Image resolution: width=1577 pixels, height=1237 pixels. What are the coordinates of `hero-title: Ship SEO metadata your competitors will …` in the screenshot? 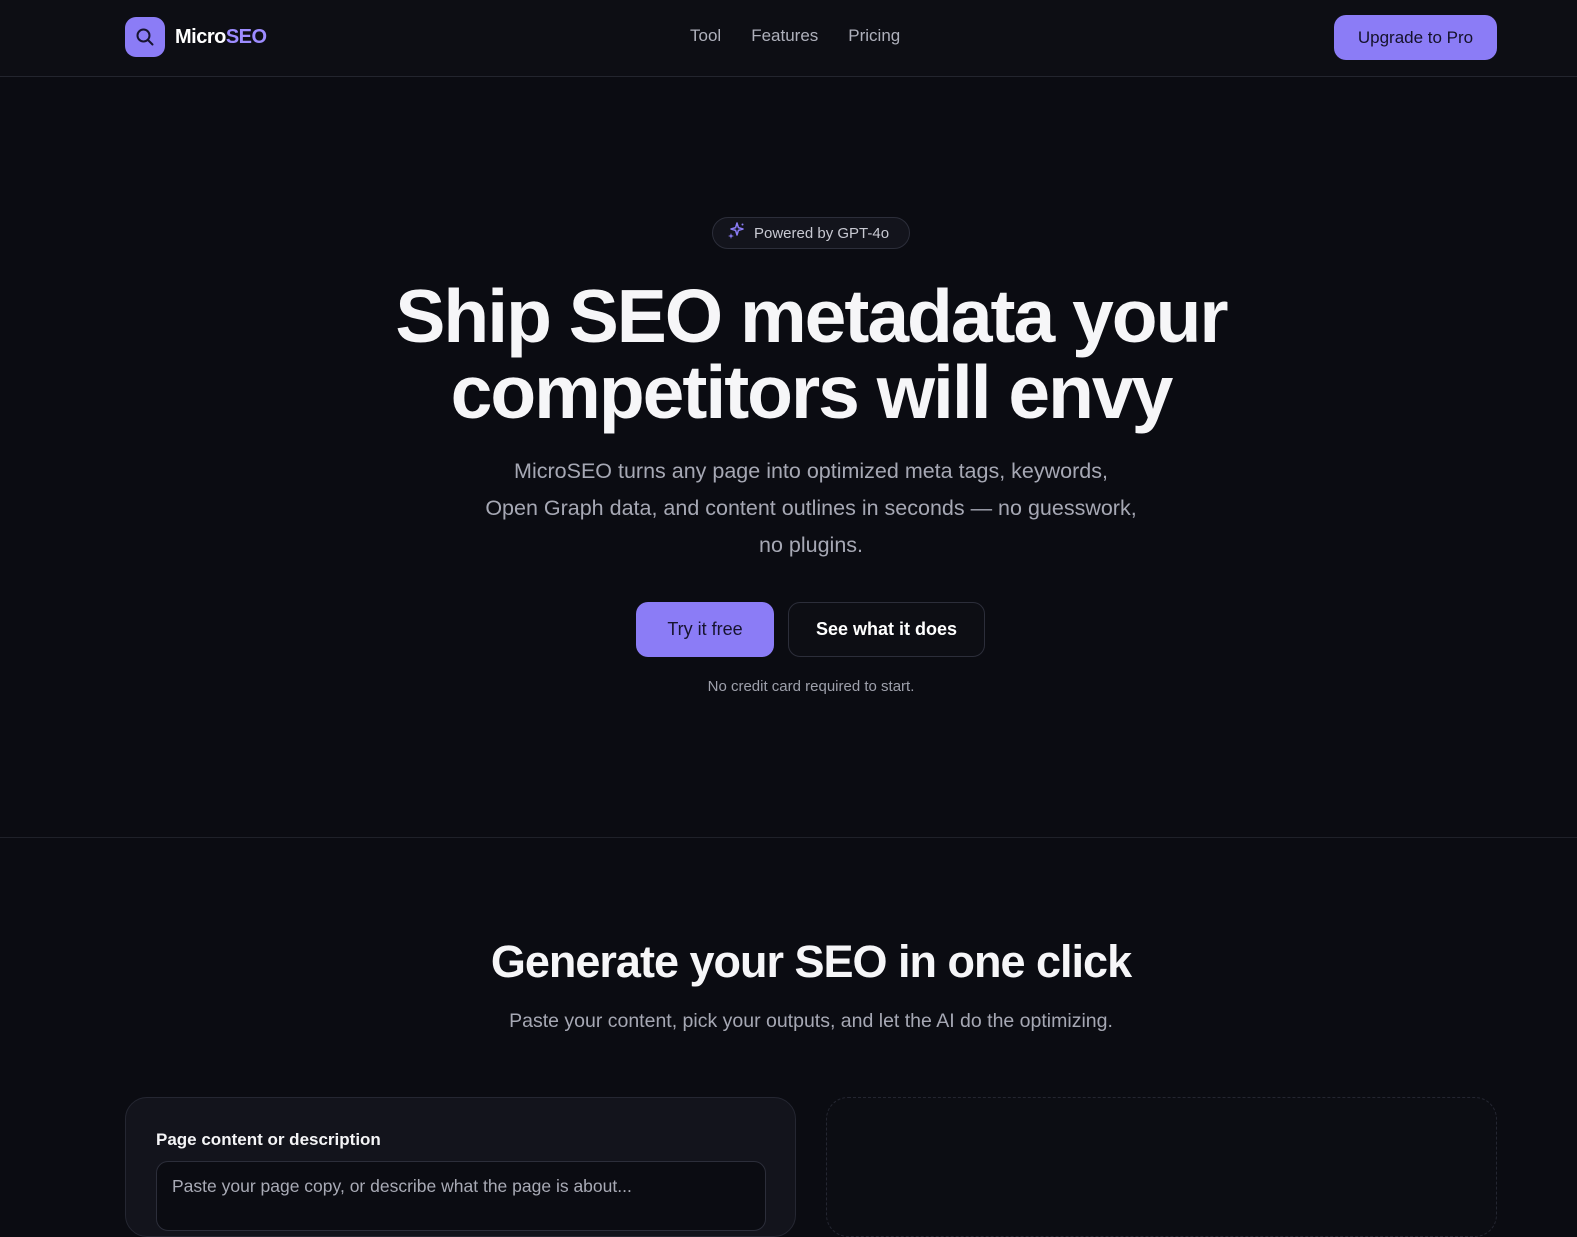 It's located at (788, 354).